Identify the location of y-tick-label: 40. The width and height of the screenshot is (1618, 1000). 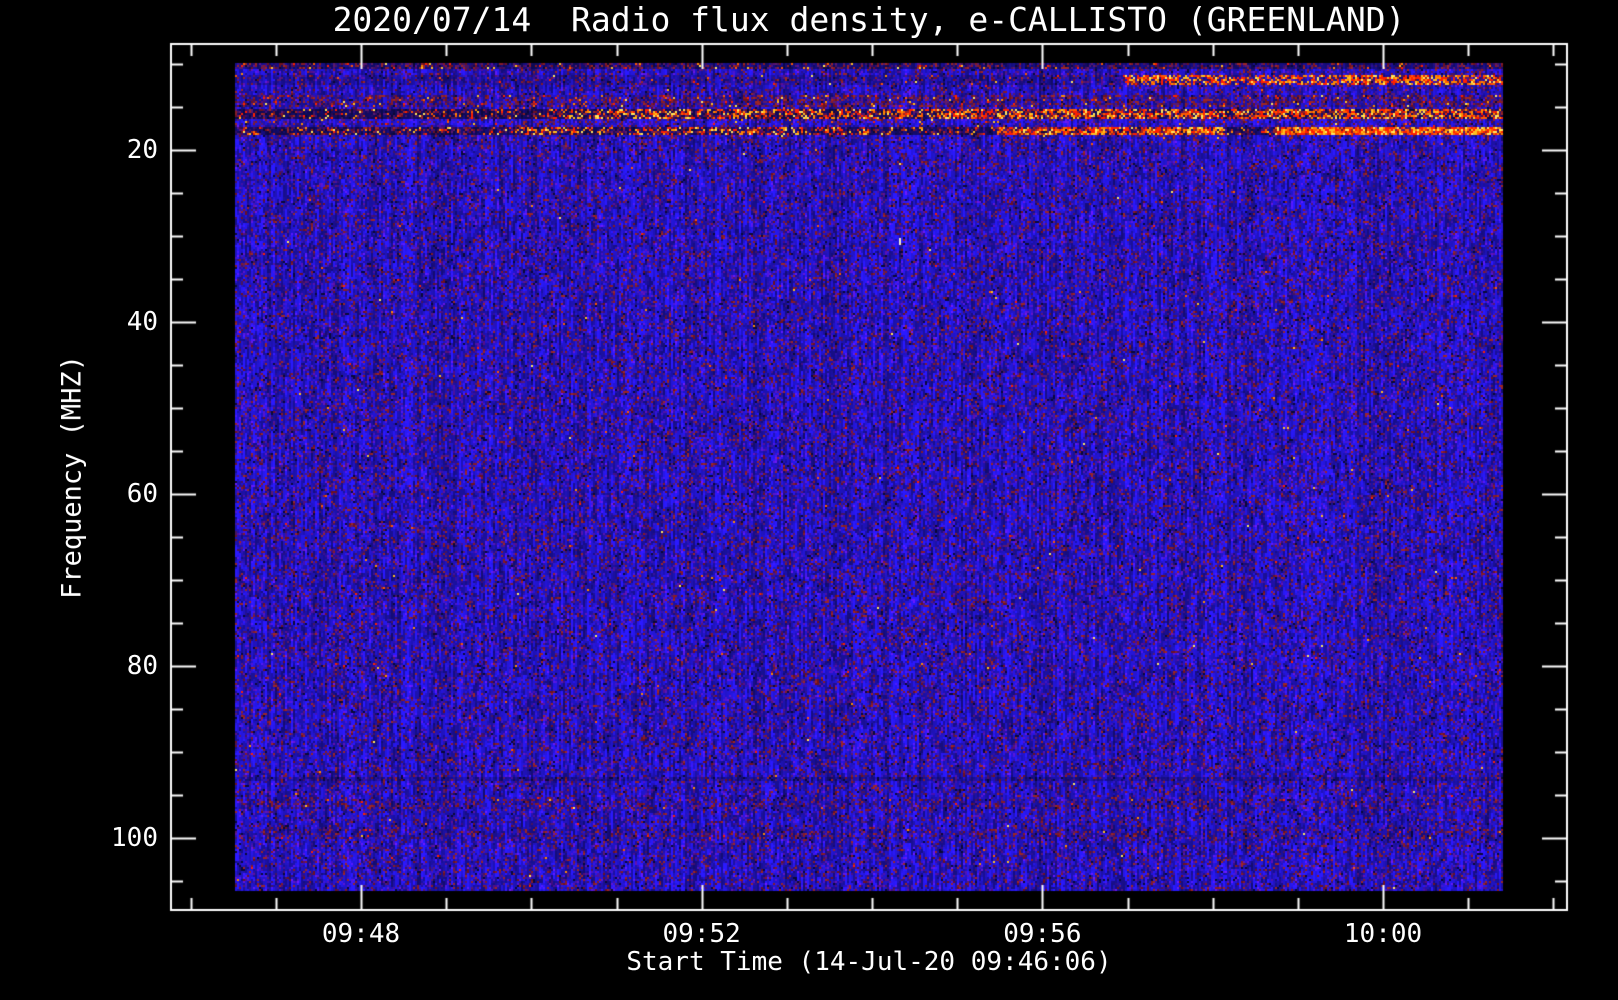
(142, 322).